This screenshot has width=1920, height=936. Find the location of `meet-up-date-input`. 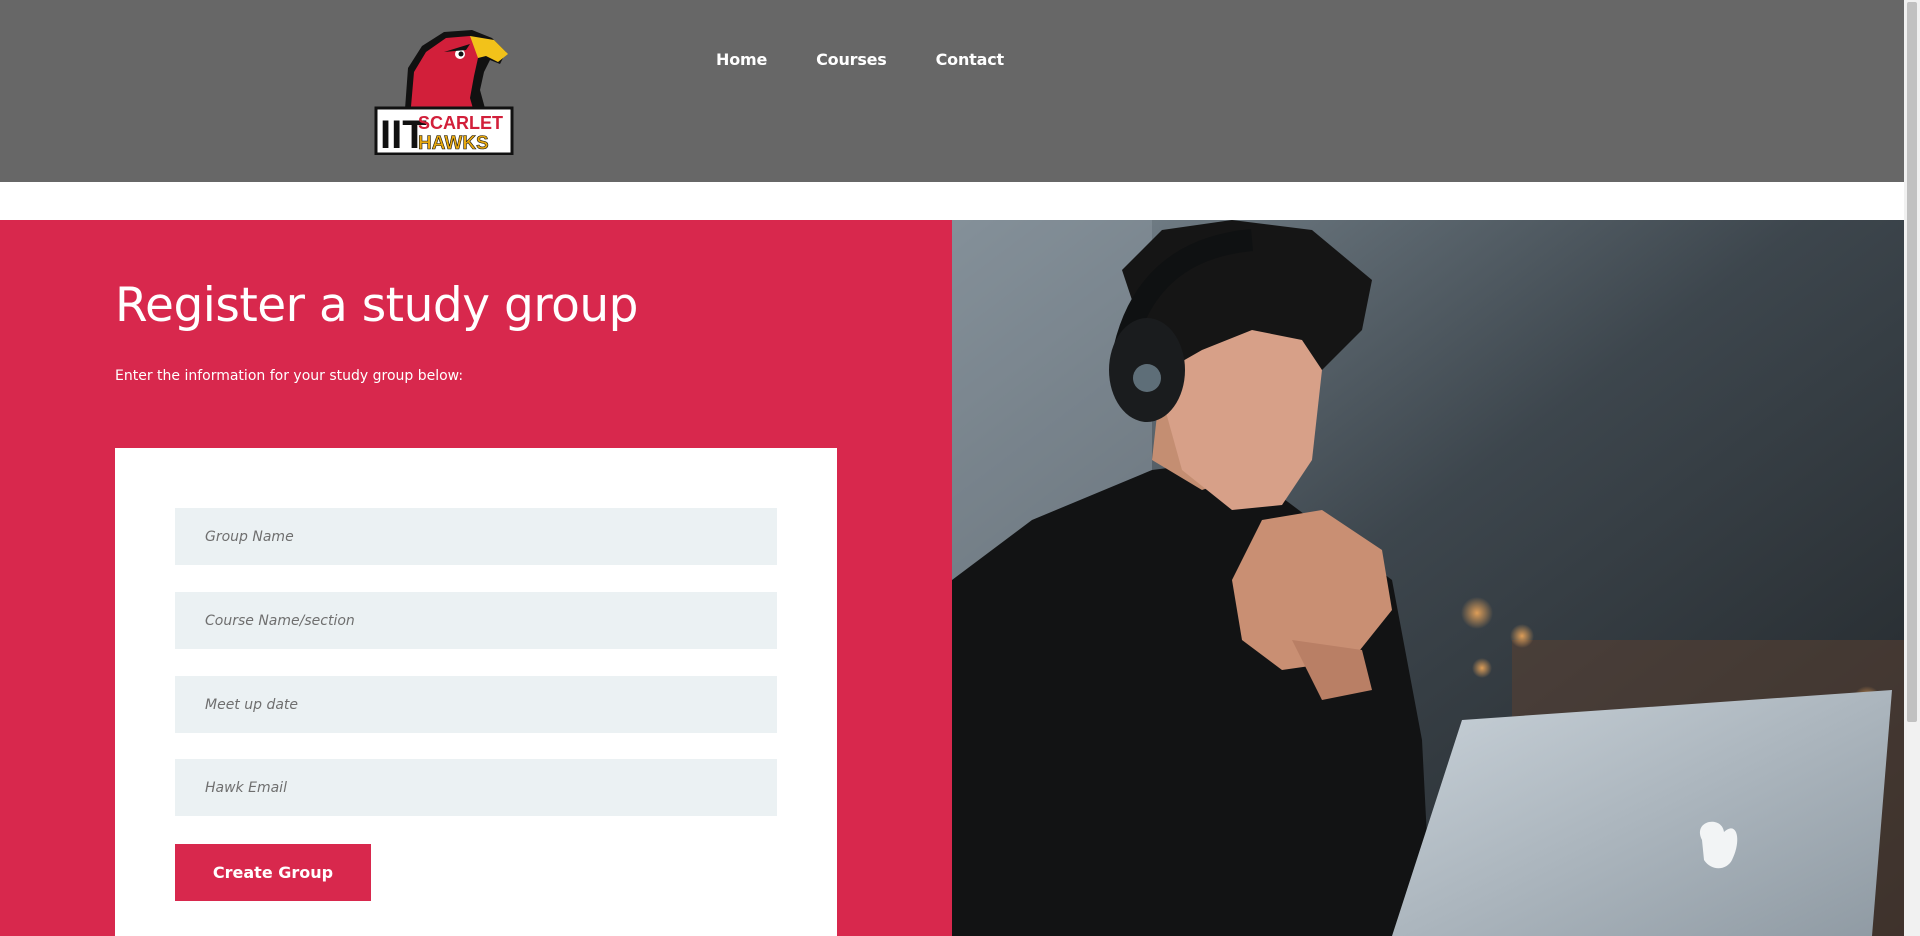

meet-up-date-input is located at coordinates (476, 704).